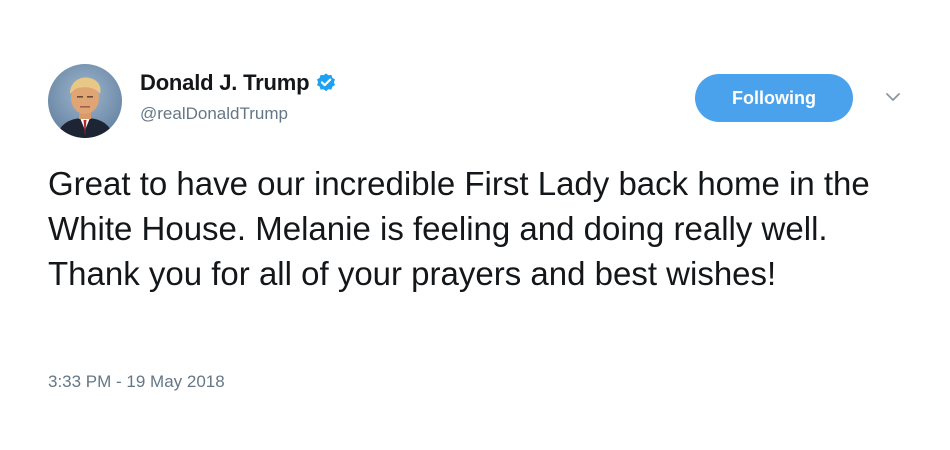 The image size is (950, 450). Describe the element at coordinates (225, 83) in the screenshot. I see `author-display-name: Donald J. Trump` at that location.